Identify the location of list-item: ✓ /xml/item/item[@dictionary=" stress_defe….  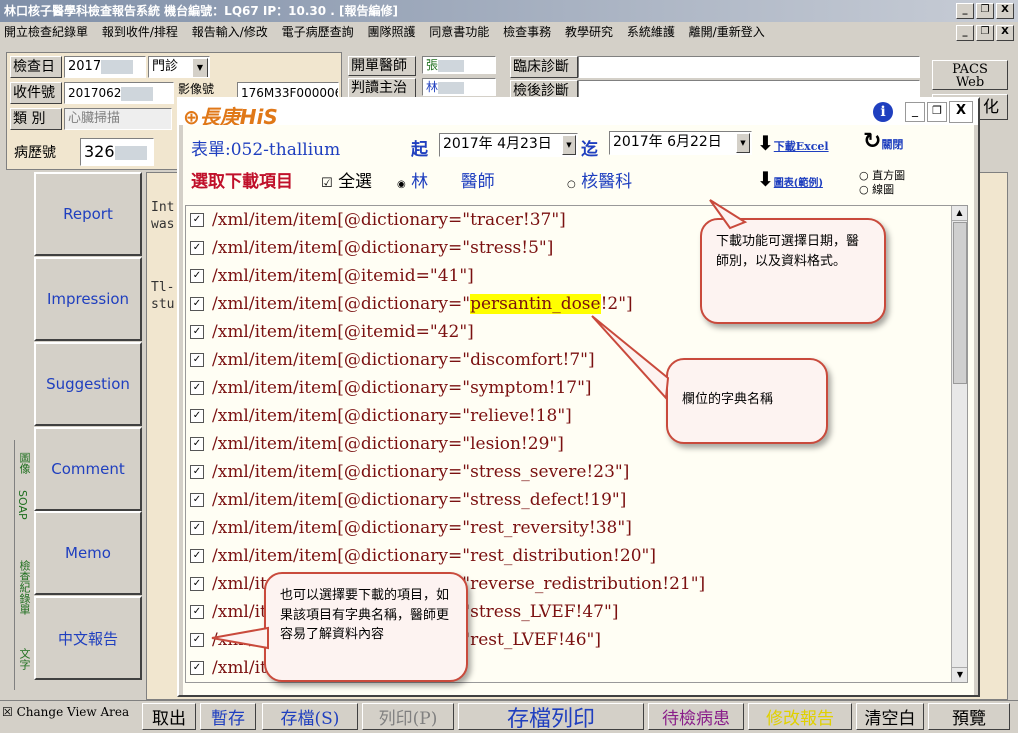
(408, 500).